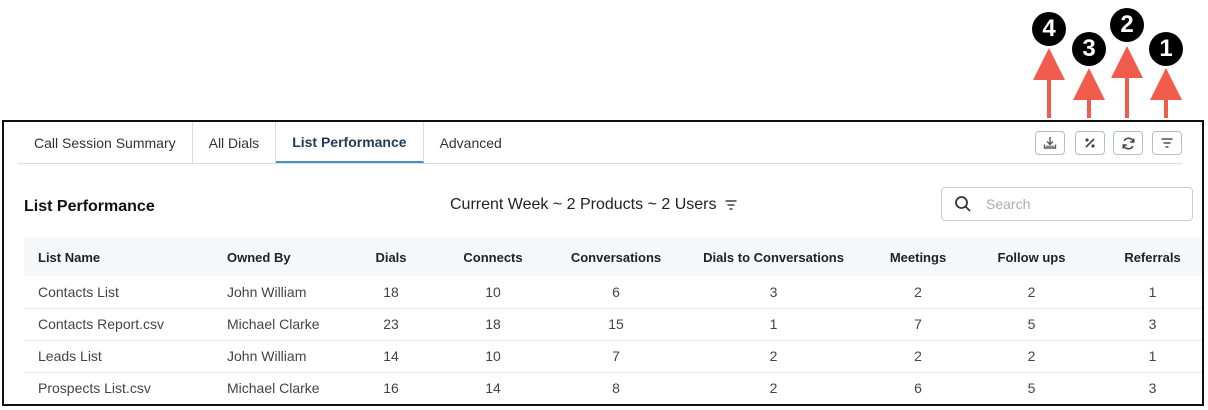 This screenshot has width=1208, height=410. What do you see at coordinates (391, 388) in the screenshot?
I see `cell-dials: 16` at bounding box center [391, 388].